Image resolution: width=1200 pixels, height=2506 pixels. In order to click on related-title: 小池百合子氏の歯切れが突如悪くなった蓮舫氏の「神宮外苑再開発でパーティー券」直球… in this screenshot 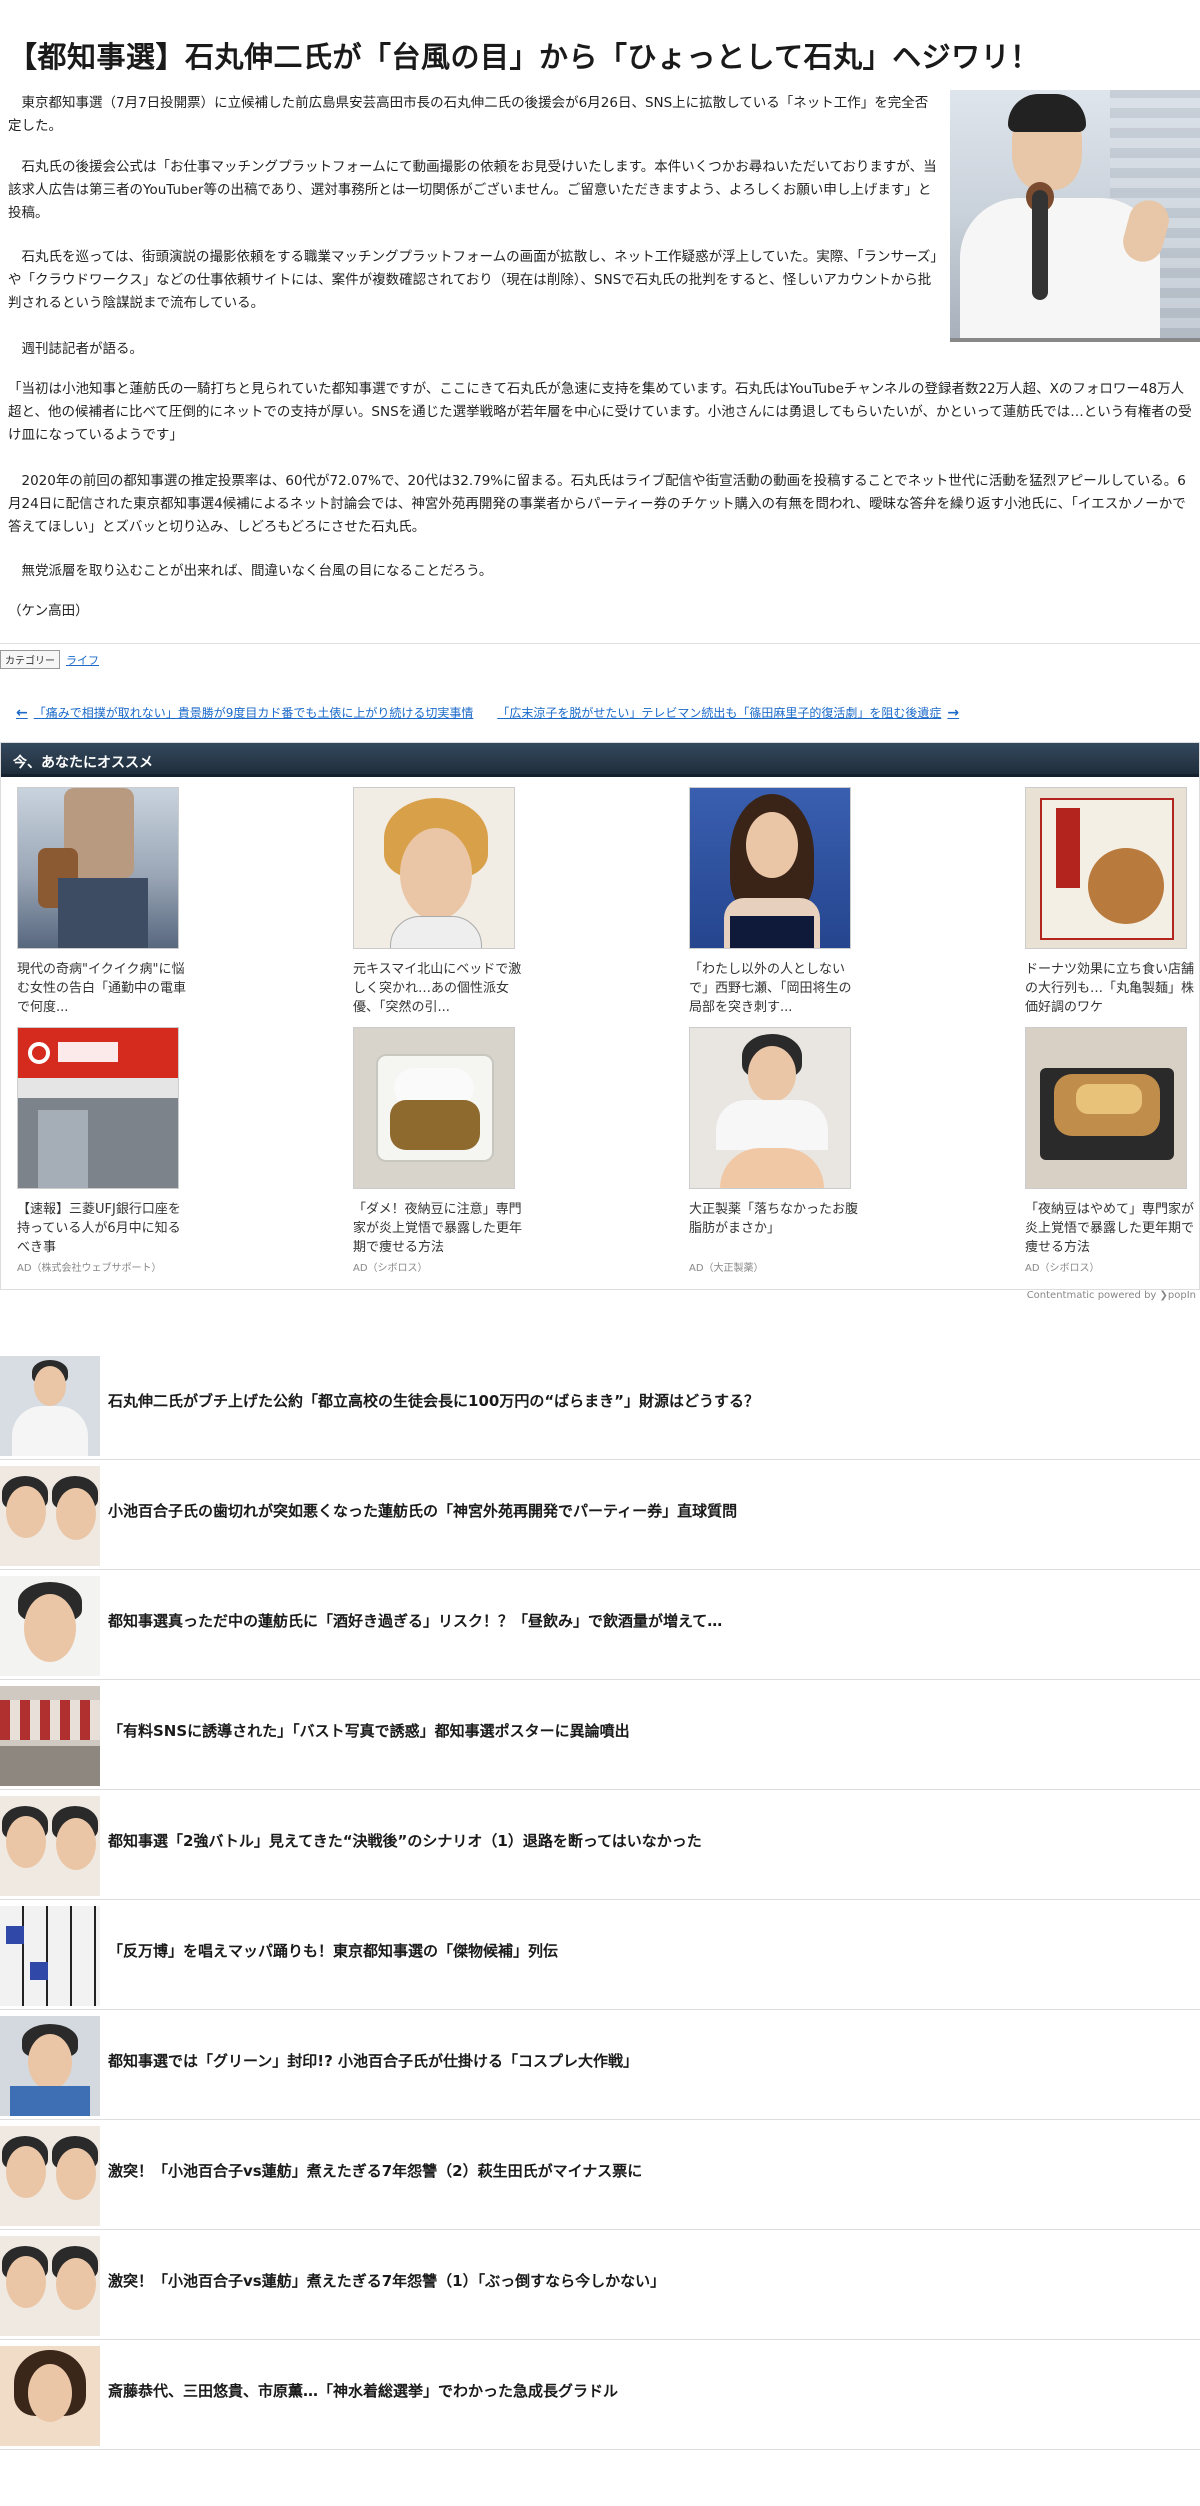, I will do `click(423, 1511)`.